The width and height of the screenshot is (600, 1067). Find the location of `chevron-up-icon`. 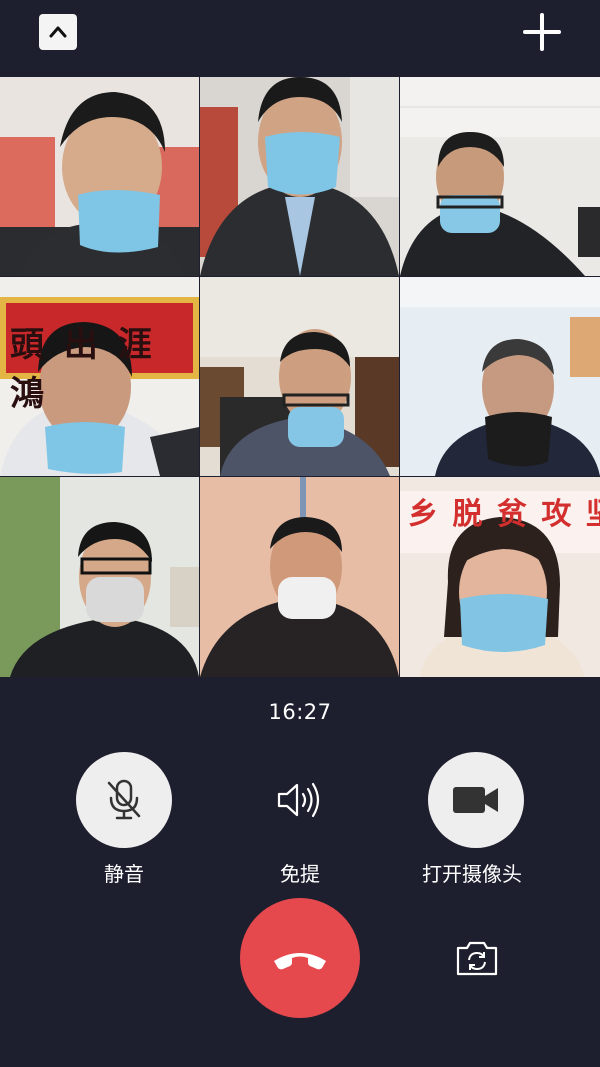

chevron-up-icon is located at coordinates (58, 32).